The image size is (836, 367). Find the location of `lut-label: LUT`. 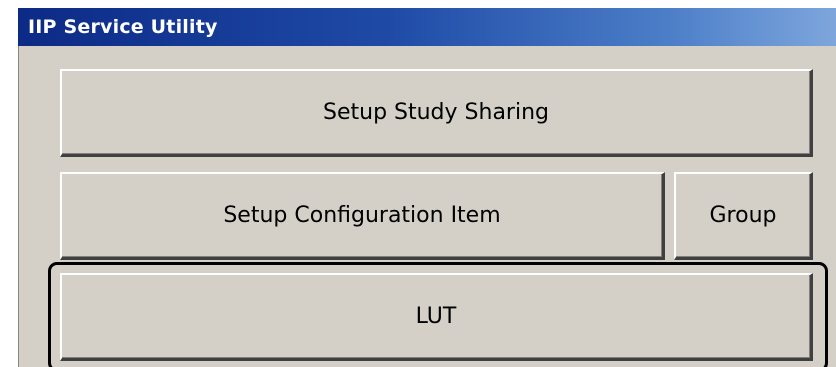

lut-label: LUT is located at coordinates (436, 316).